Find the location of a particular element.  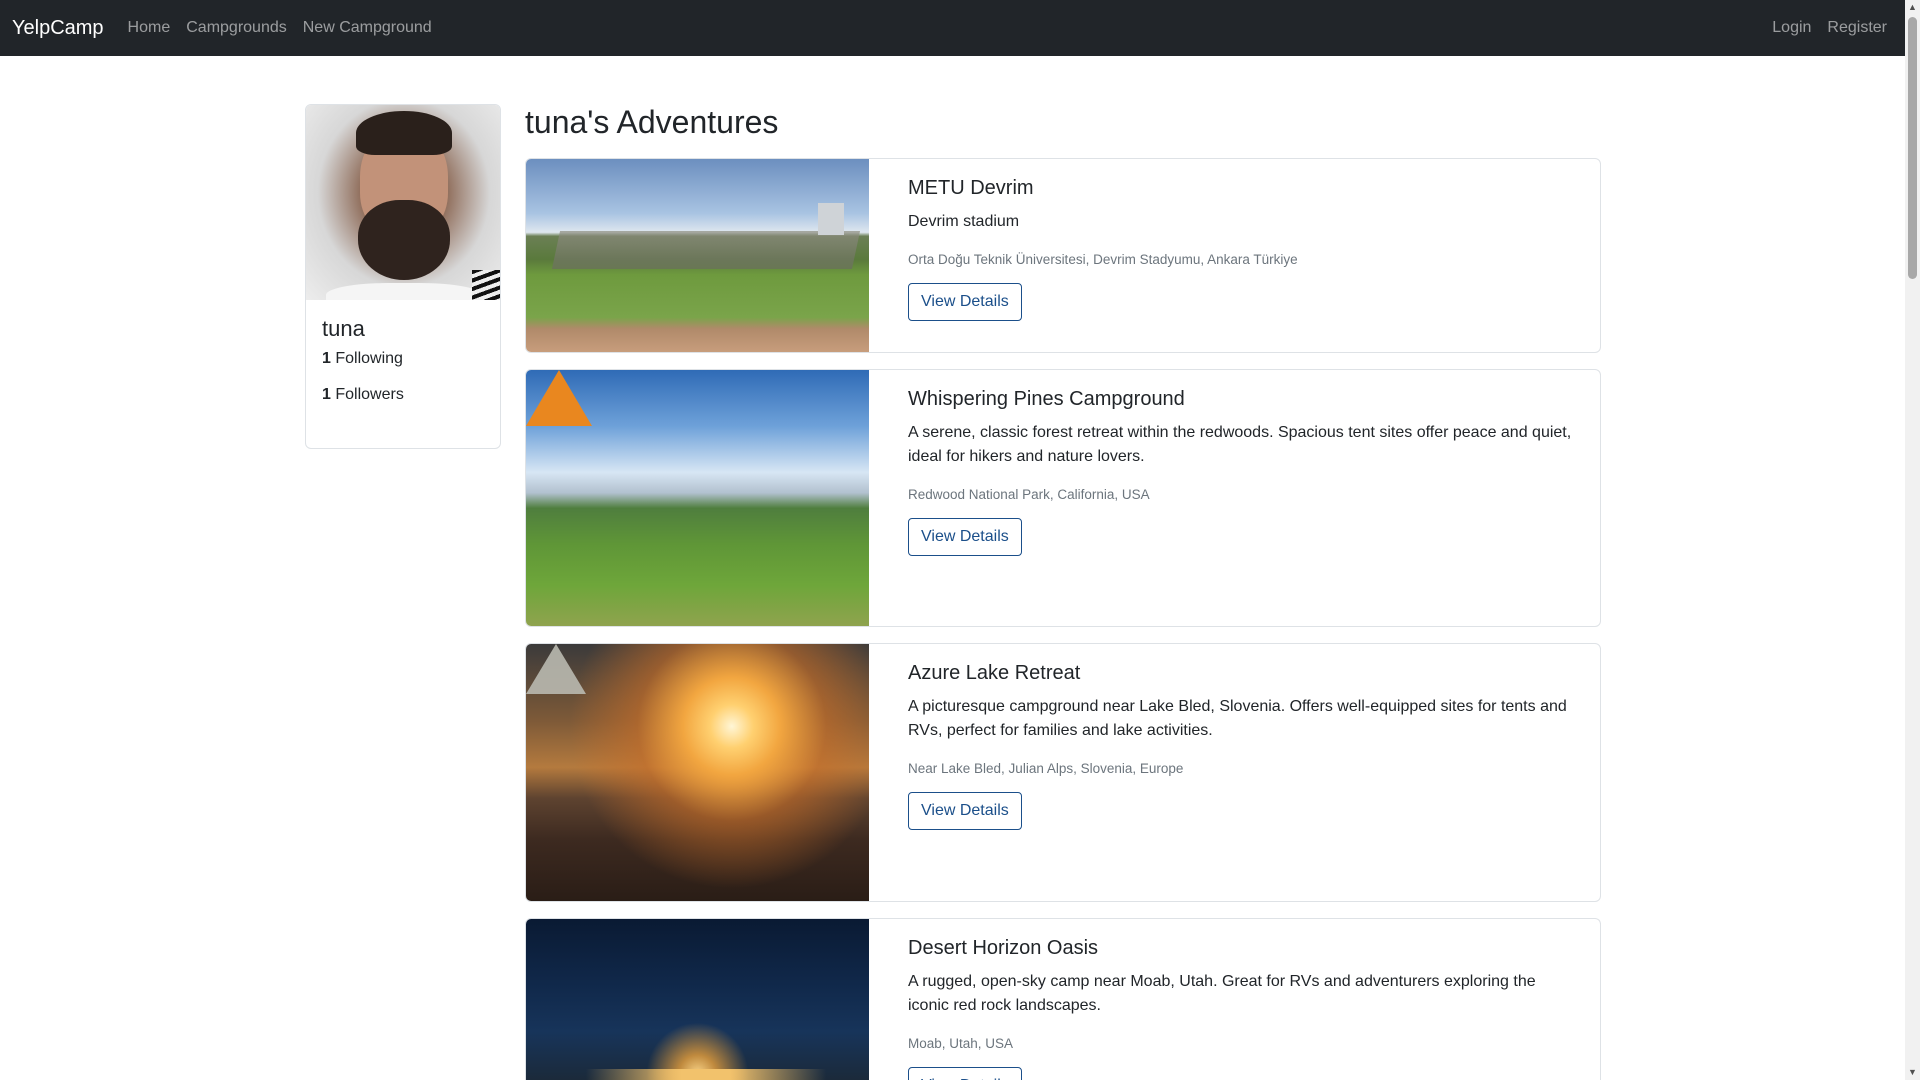

scroll-down-arrow-icon: ▼ is located at coordinates (1912, 1072).